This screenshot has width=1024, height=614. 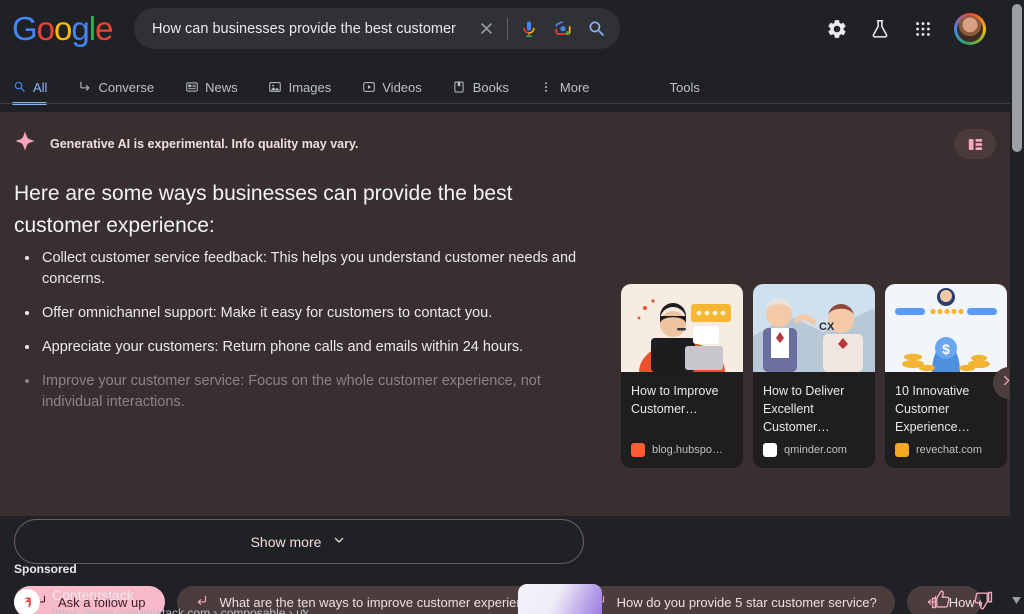 I want to click on clear-search-button, so click(x=486, y=28).